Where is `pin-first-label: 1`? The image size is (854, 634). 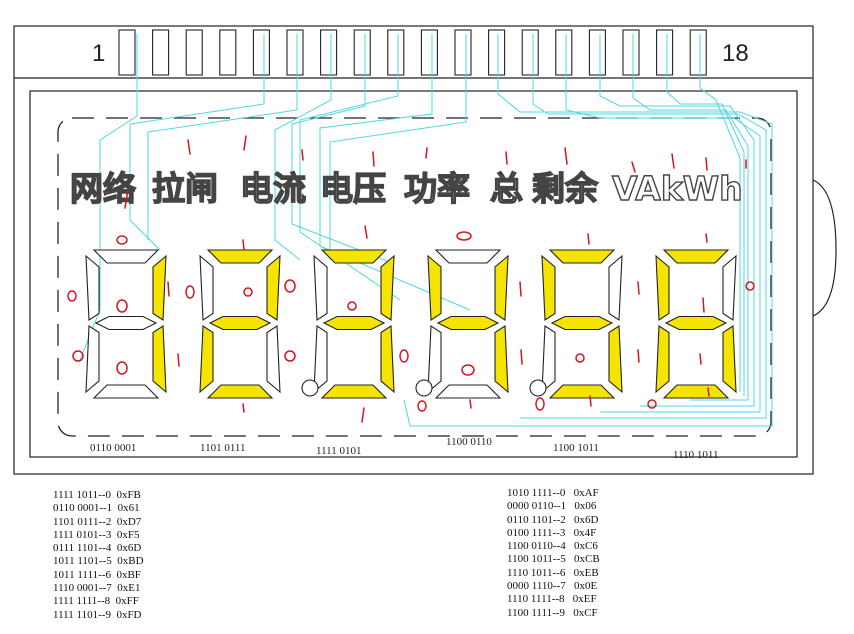 pin-first-label: 1 is located at coordinates (99, 53).